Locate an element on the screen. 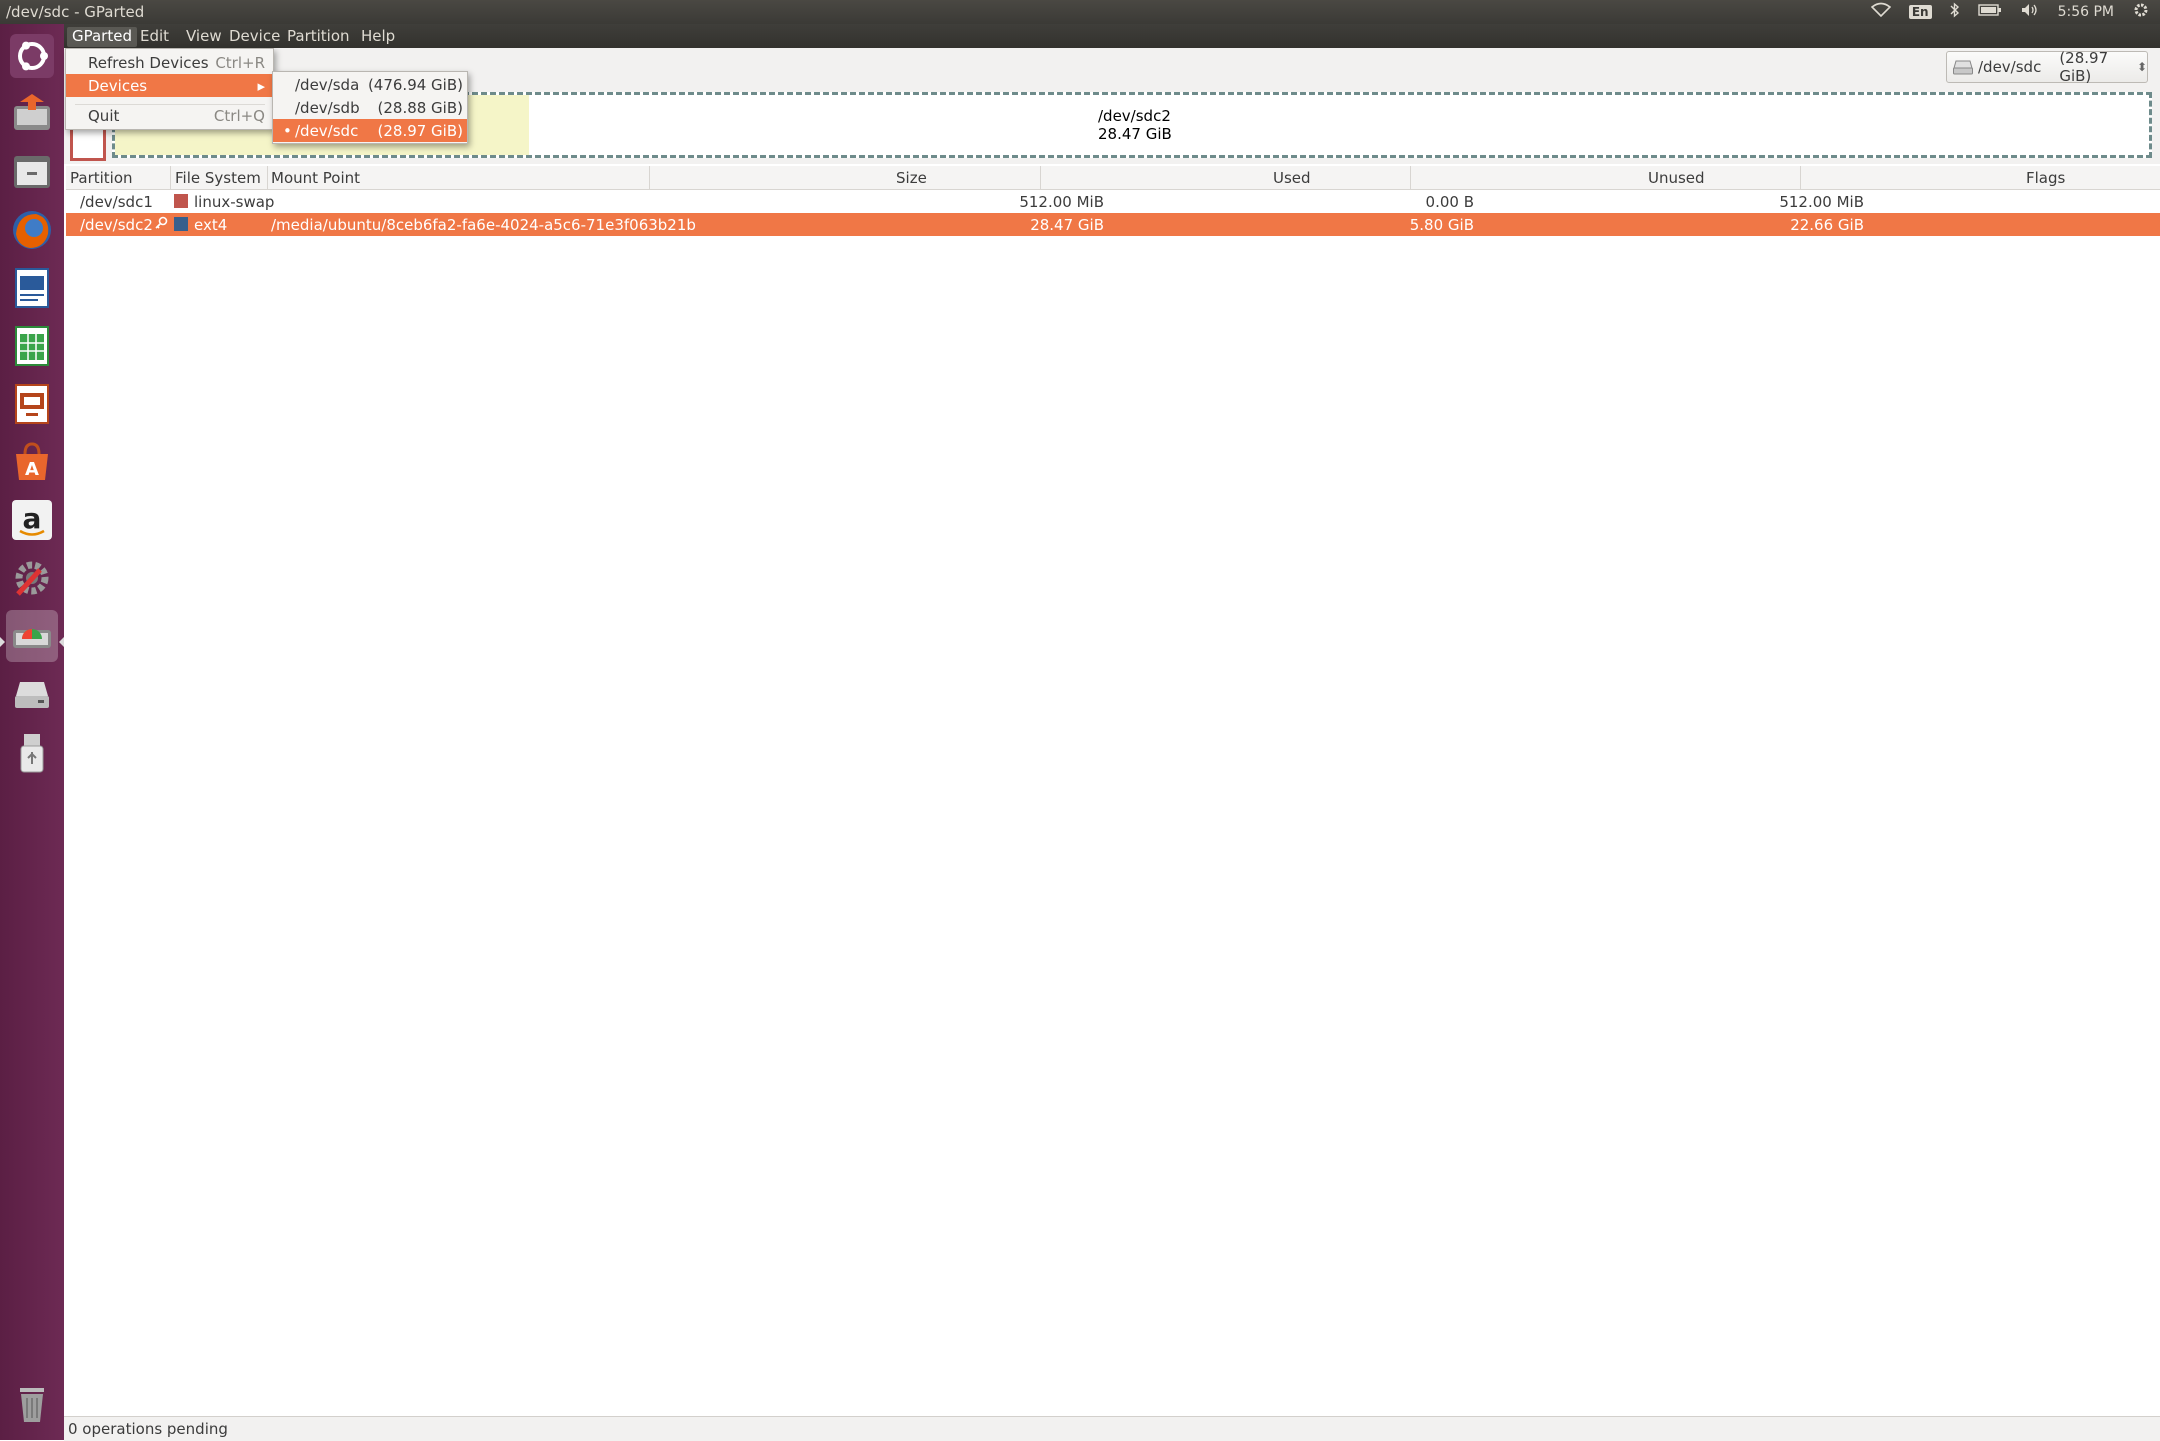 The height and width of the screenshot is (1441, 2160). system-settings-icon is located at coordinates (32, 578).